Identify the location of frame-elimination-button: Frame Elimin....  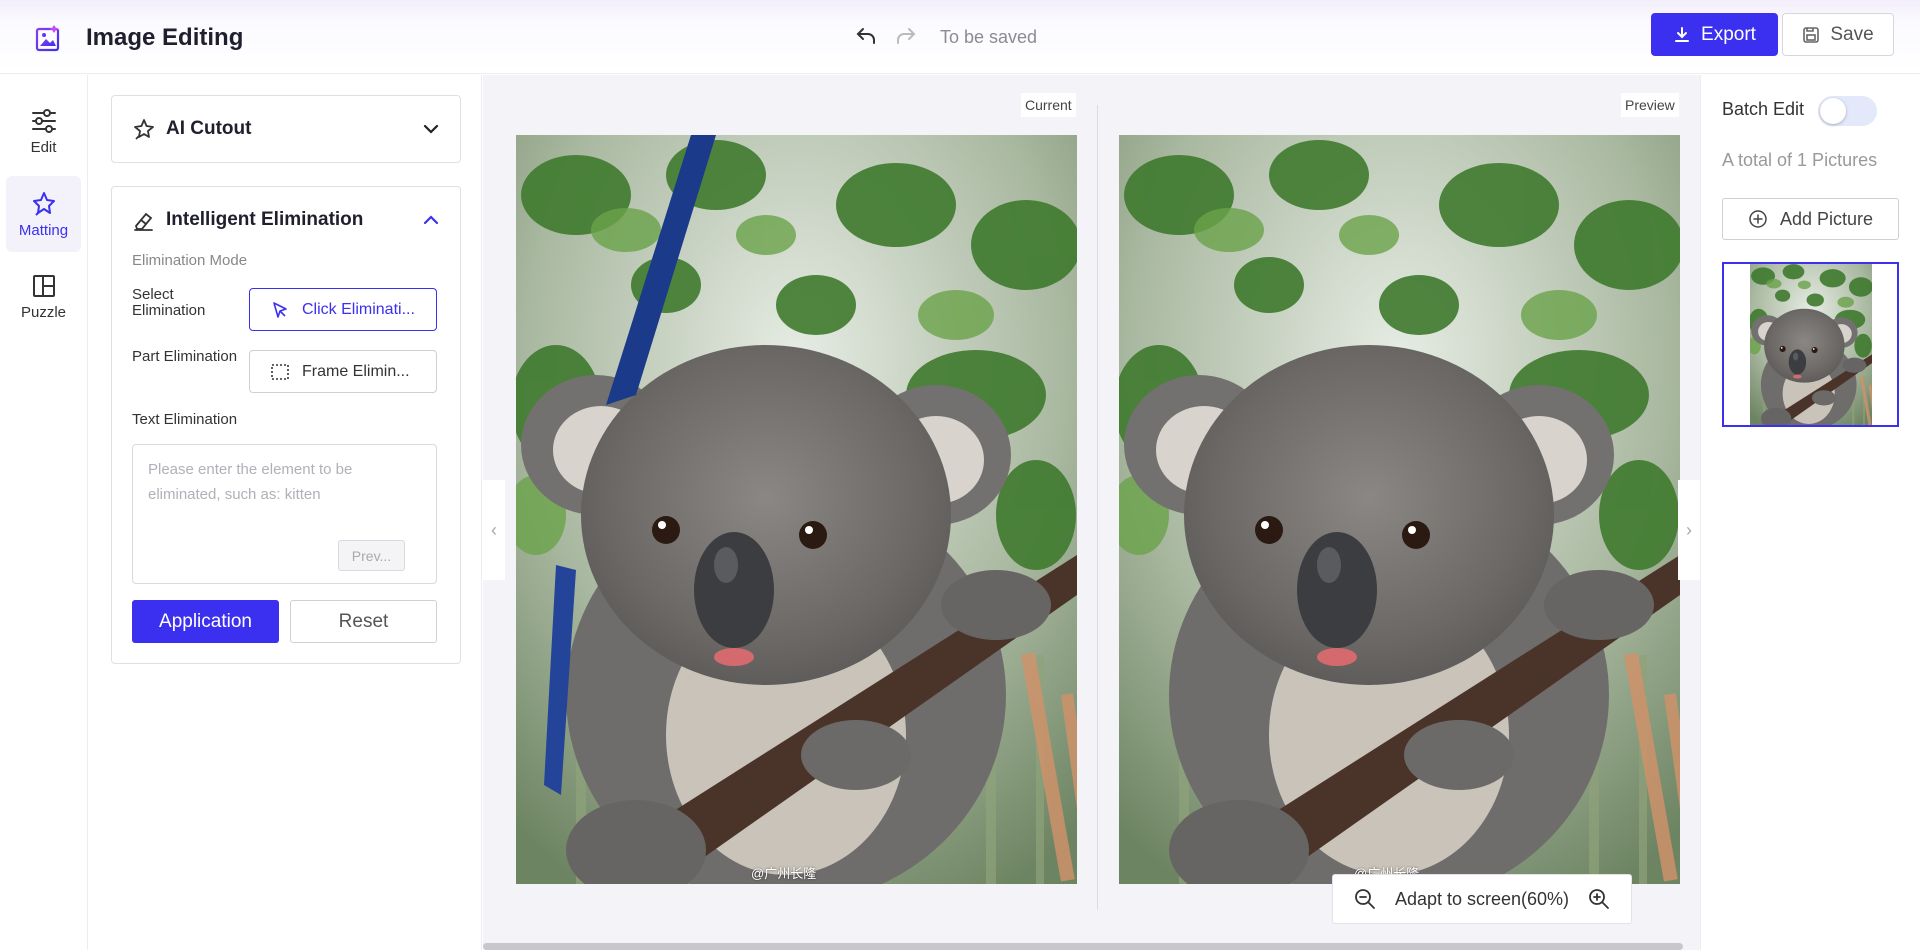
(343, 371).